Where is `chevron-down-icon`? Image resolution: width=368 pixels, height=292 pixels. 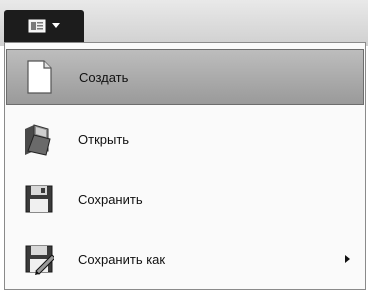 chevron-down-icon is located at coordinates (56, 25).